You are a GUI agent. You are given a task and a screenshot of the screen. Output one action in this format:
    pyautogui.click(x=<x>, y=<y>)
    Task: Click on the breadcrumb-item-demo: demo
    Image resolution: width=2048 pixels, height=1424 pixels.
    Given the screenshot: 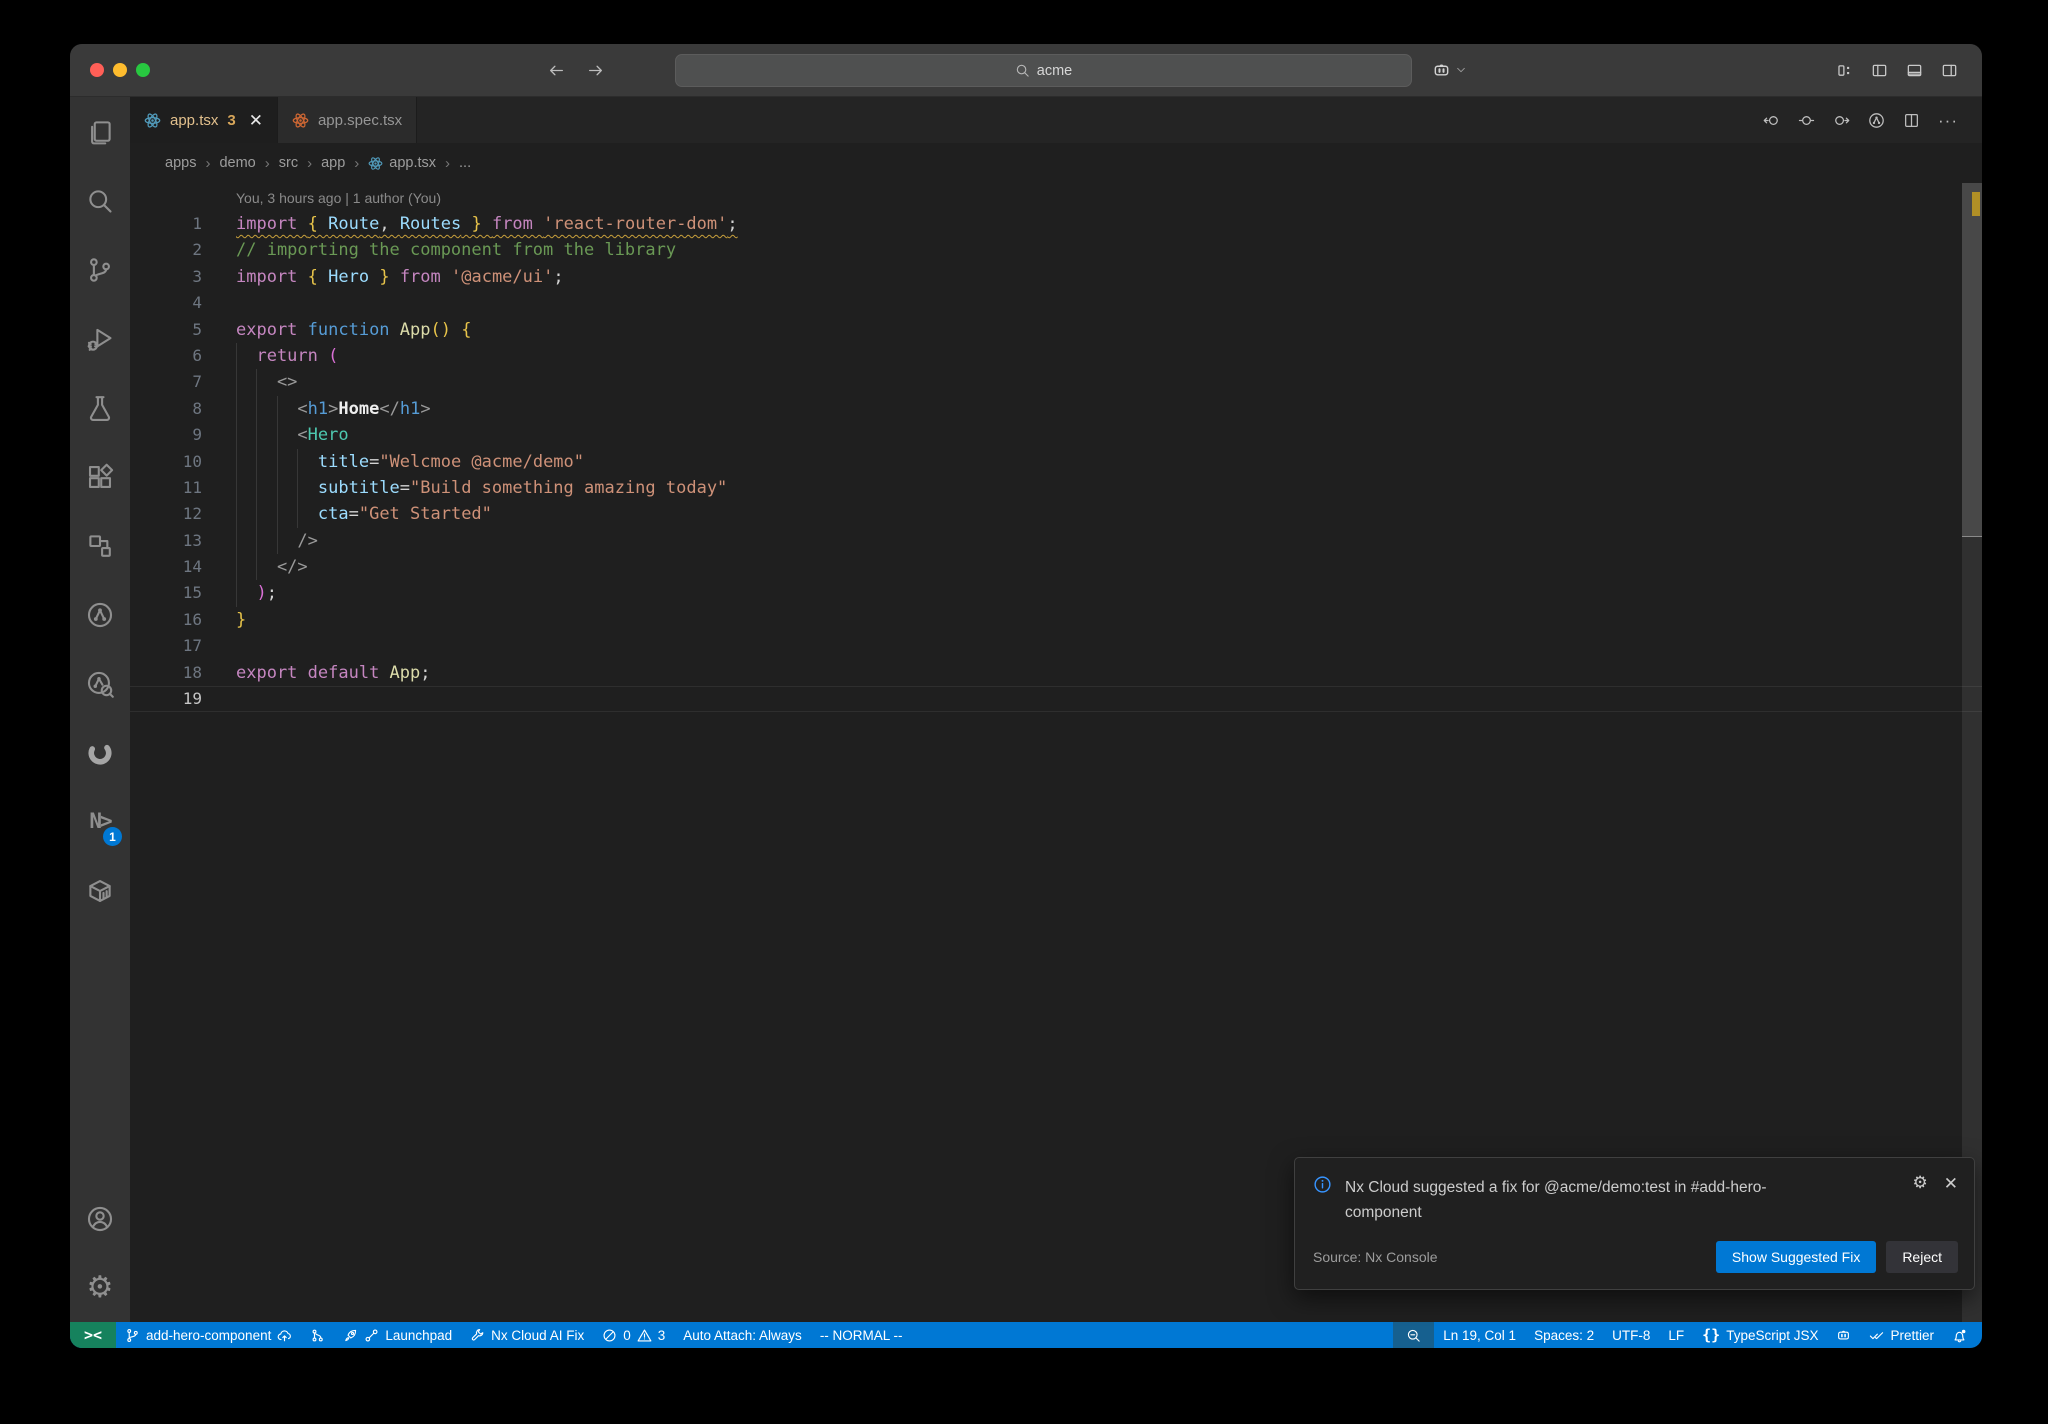 What is the action you would take?
    pyautogui.click(x=237, y=163)
    